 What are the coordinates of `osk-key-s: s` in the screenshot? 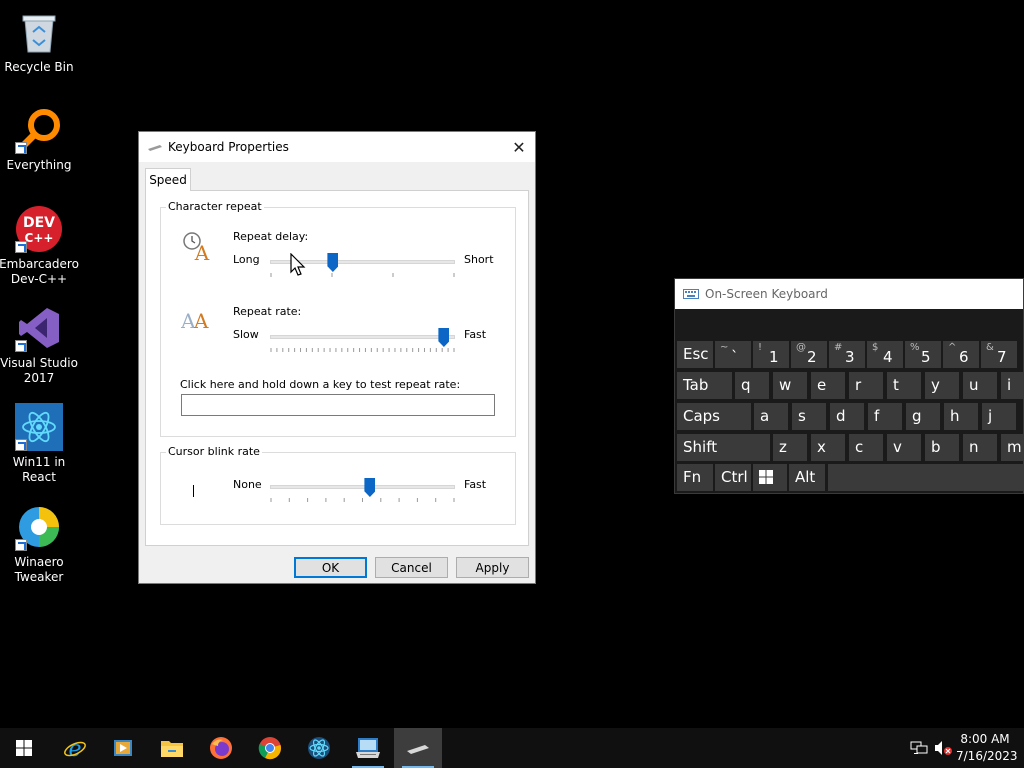 It's located at (809, 416).